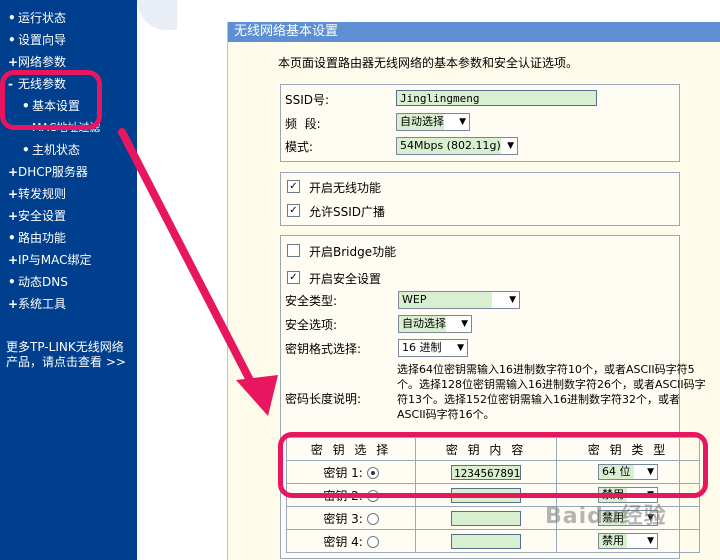 The width and height of the screenshot is (720, 560). I want to click on annotation-arrow-icon, so click(198, 272).